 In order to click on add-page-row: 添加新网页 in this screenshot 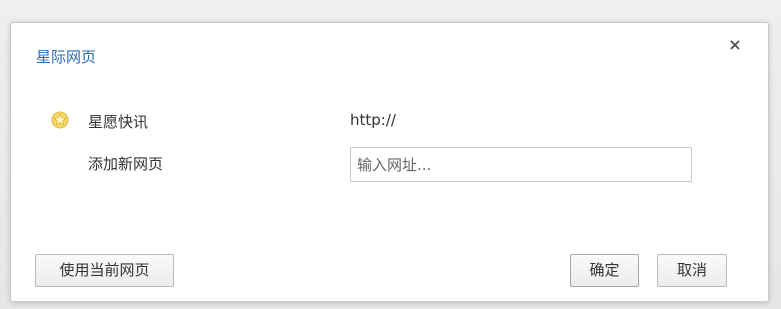, I will do `click(389, 164)`.